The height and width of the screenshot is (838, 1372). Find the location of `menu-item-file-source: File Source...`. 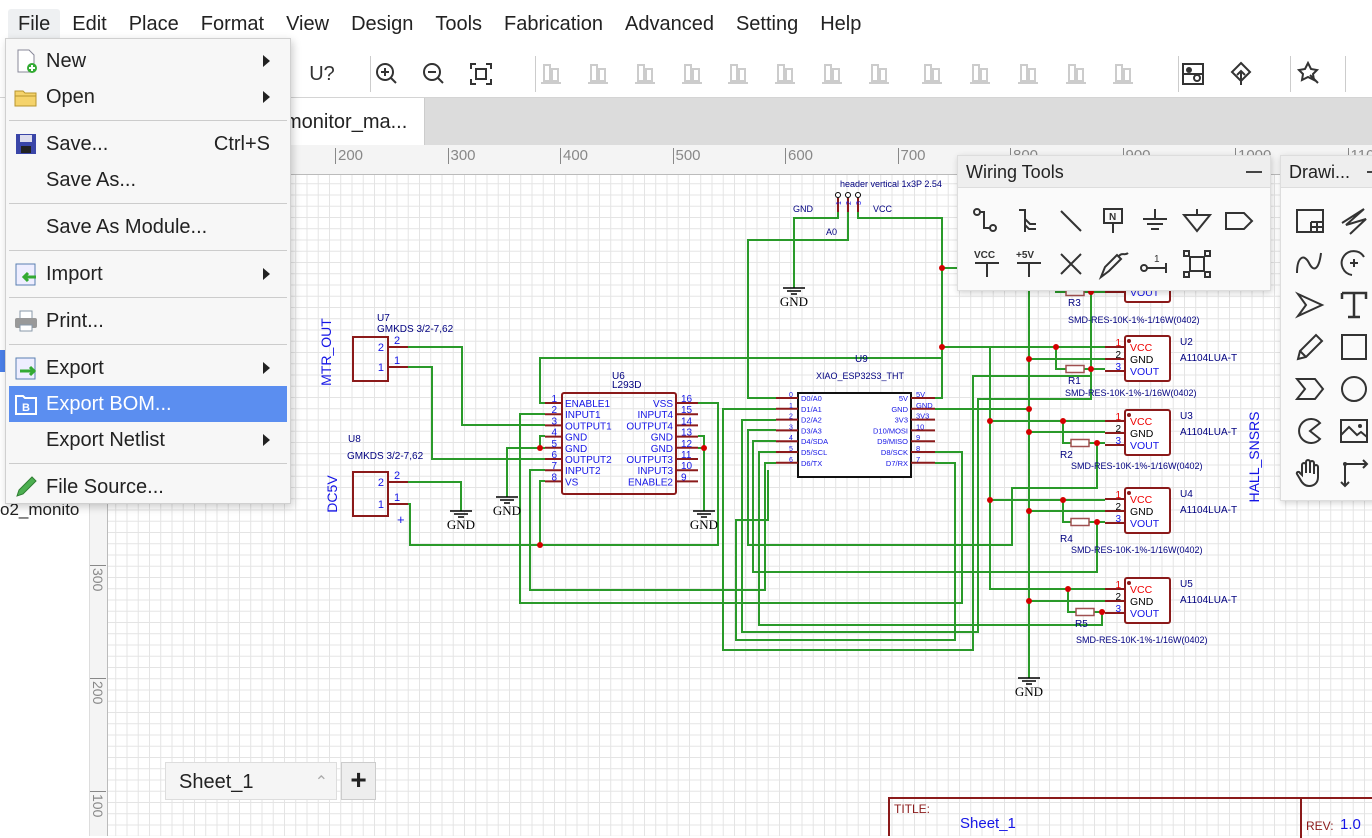

menu-item-file-source: File Source... is located at coordinates (148, 487).